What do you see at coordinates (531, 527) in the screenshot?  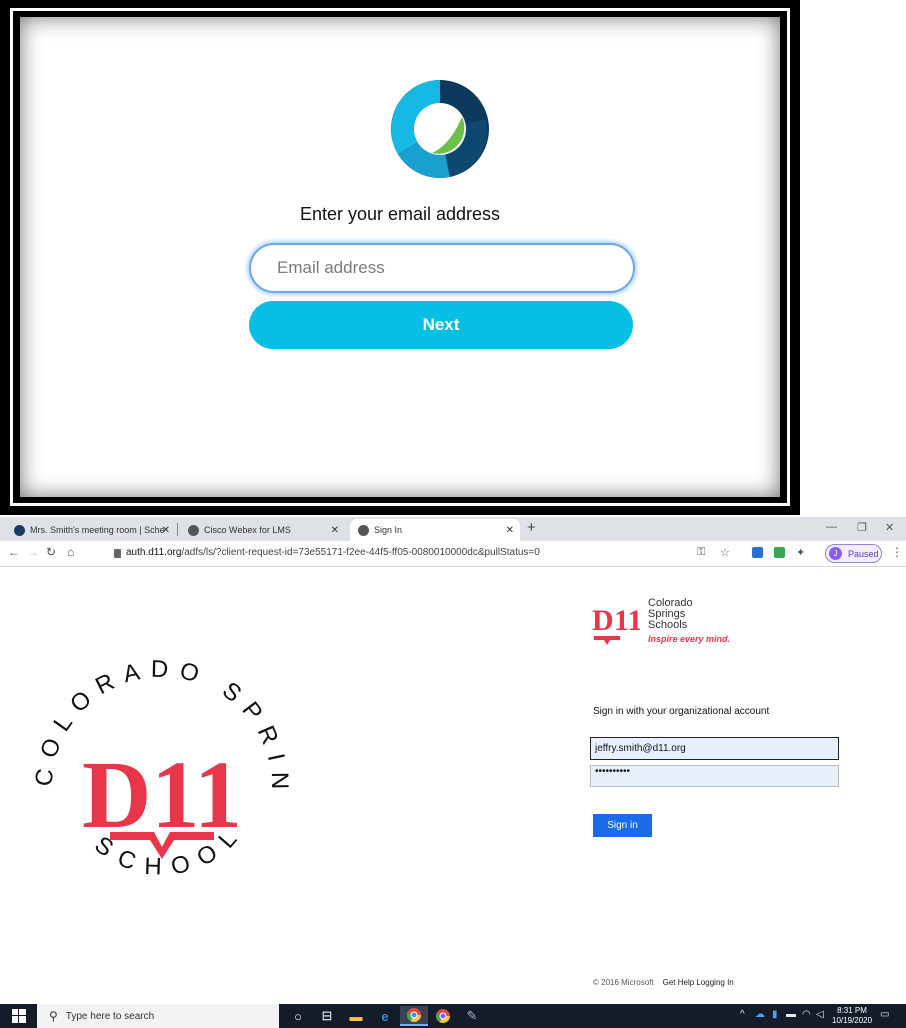 I see `new-tab-button: +` at bounding box center [531, 527].